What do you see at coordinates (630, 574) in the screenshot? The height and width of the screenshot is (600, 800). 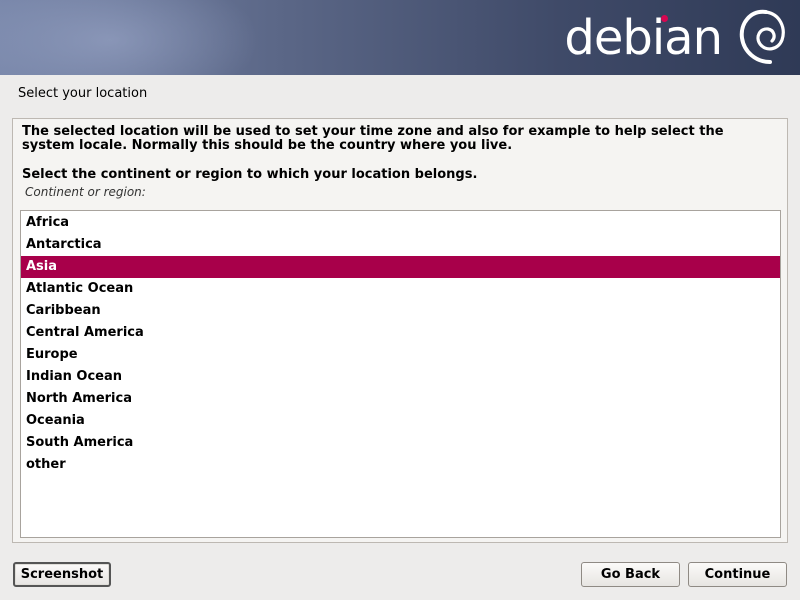 I see `go-back-button: Go Back` at bounding box center [630, 574].